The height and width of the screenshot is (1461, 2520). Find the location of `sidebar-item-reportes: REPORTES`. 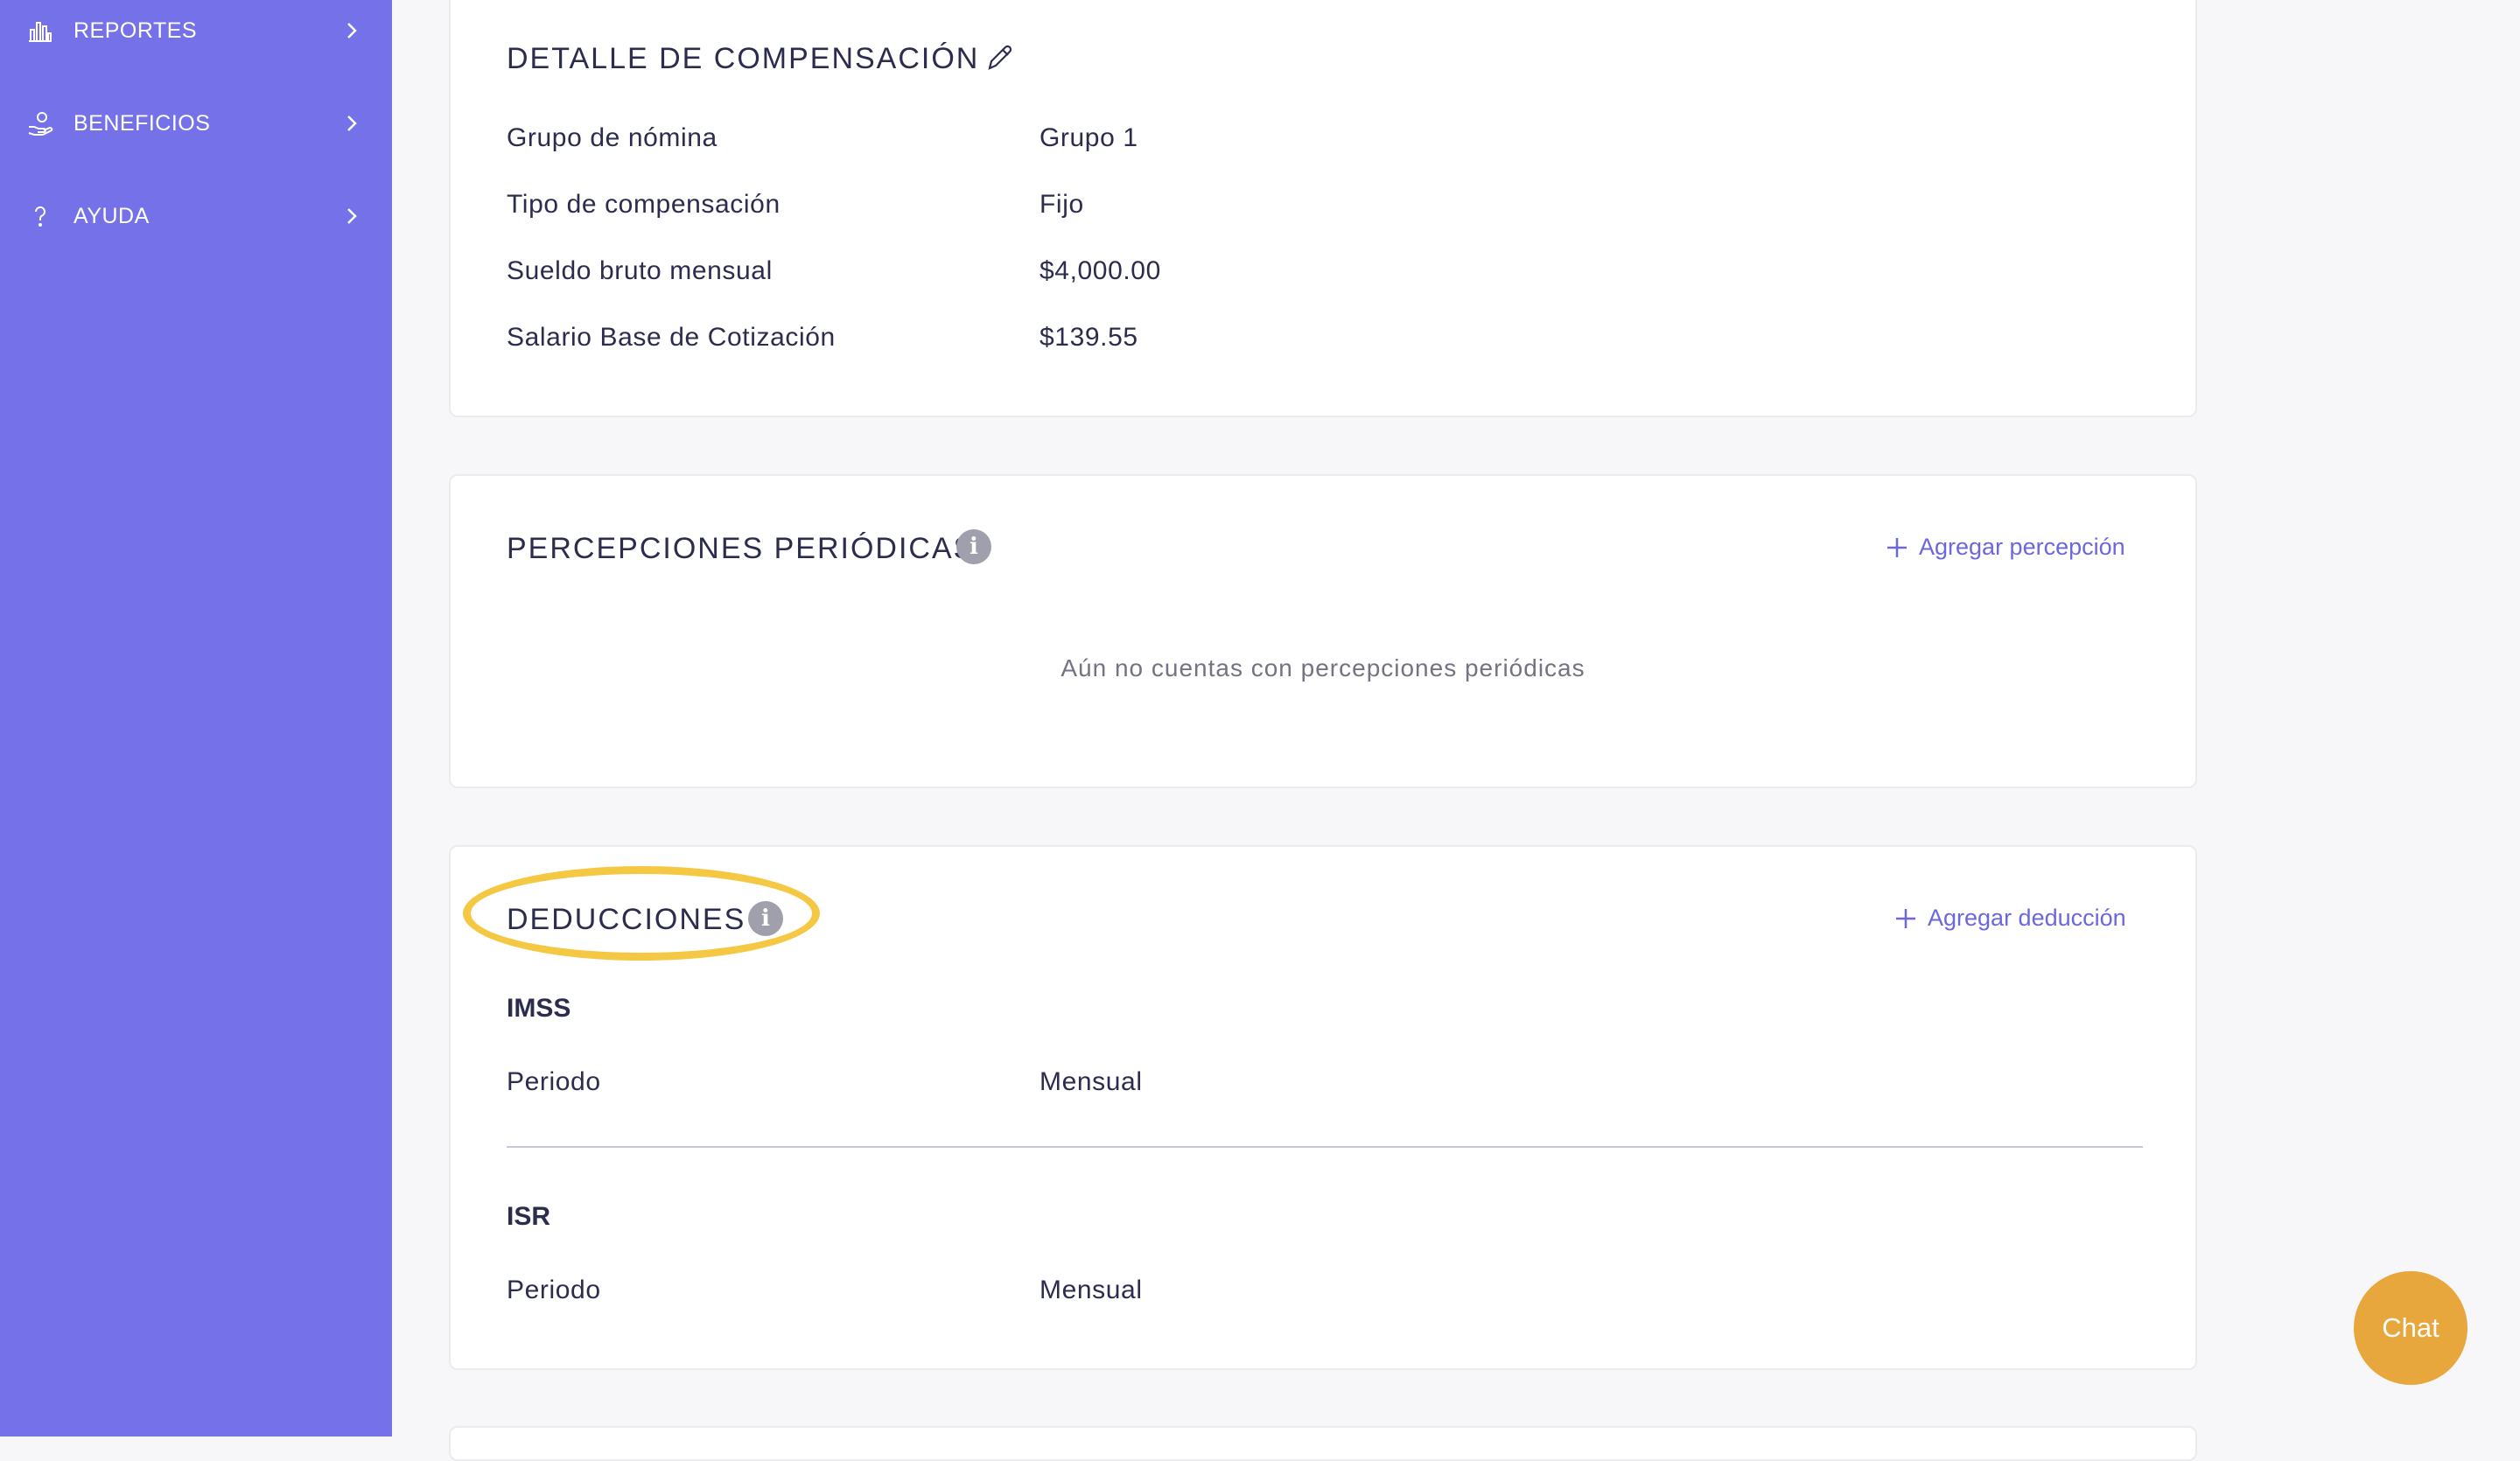

sidebar-item-reportes: REPORTES is located at coordinates (196, 31).